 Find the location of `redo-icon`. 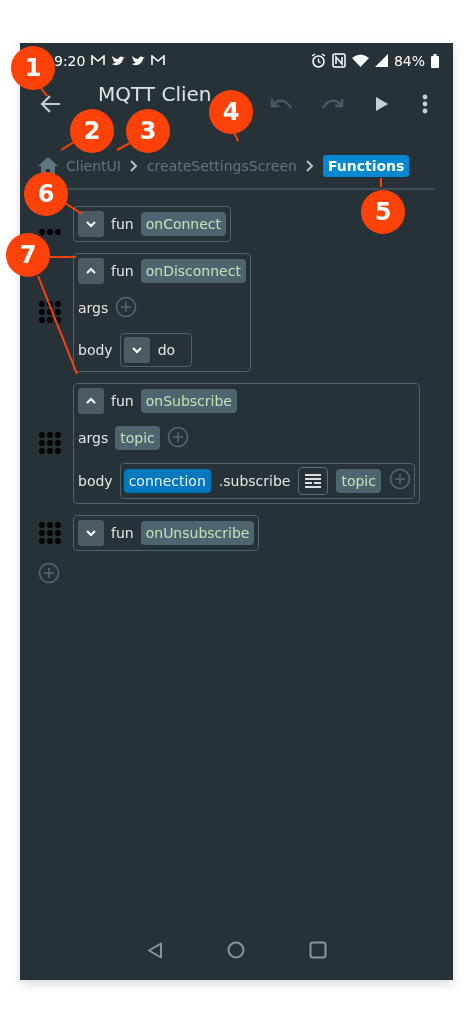

redo-icon is located at coordinates (332, 104).